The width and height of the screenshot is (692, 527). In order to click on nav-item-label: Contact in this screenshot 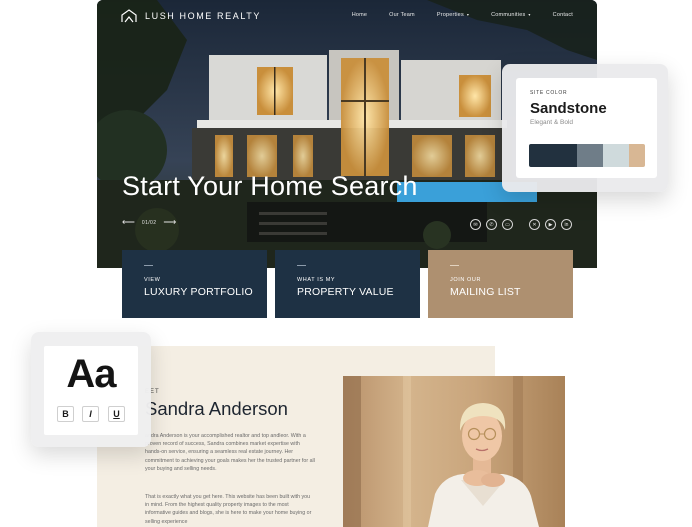, I will do `click(562, 15)`.